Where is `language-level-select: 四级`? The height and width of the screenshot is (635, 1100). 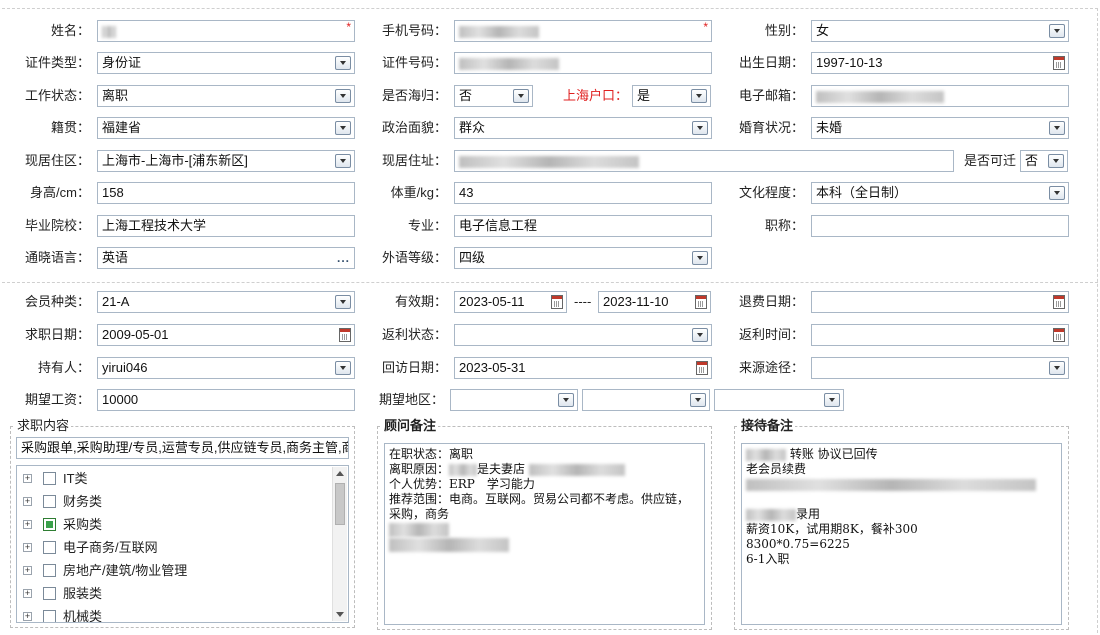
language-level-select: 四级 is located at coordinates (583, 258).